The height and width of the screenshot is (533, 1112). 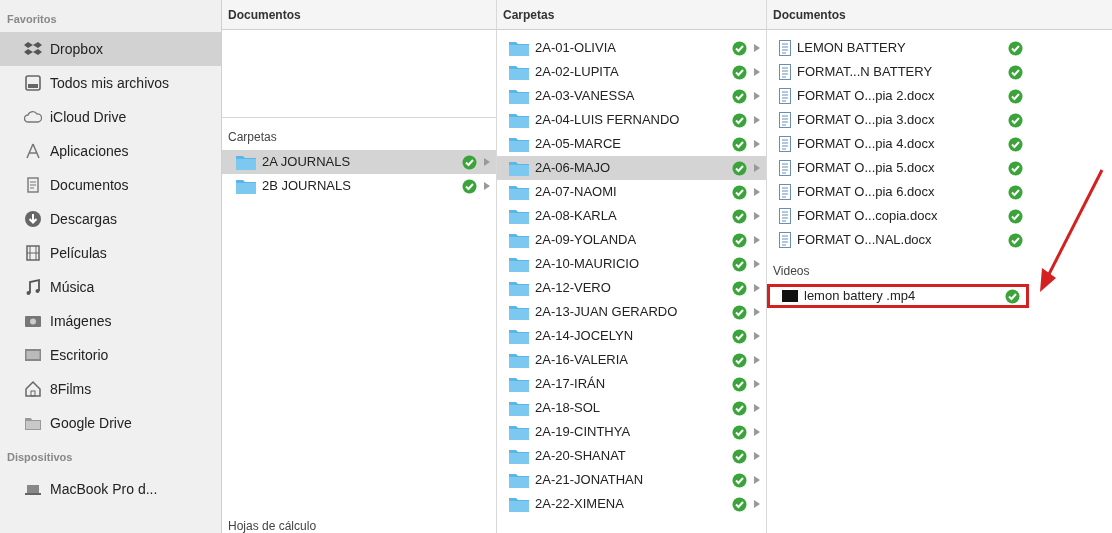 What do you see at coordinates (110, 355) in the screenshot?
I see `sidebar-item: Escritorio` at bounding box center [110, 355].